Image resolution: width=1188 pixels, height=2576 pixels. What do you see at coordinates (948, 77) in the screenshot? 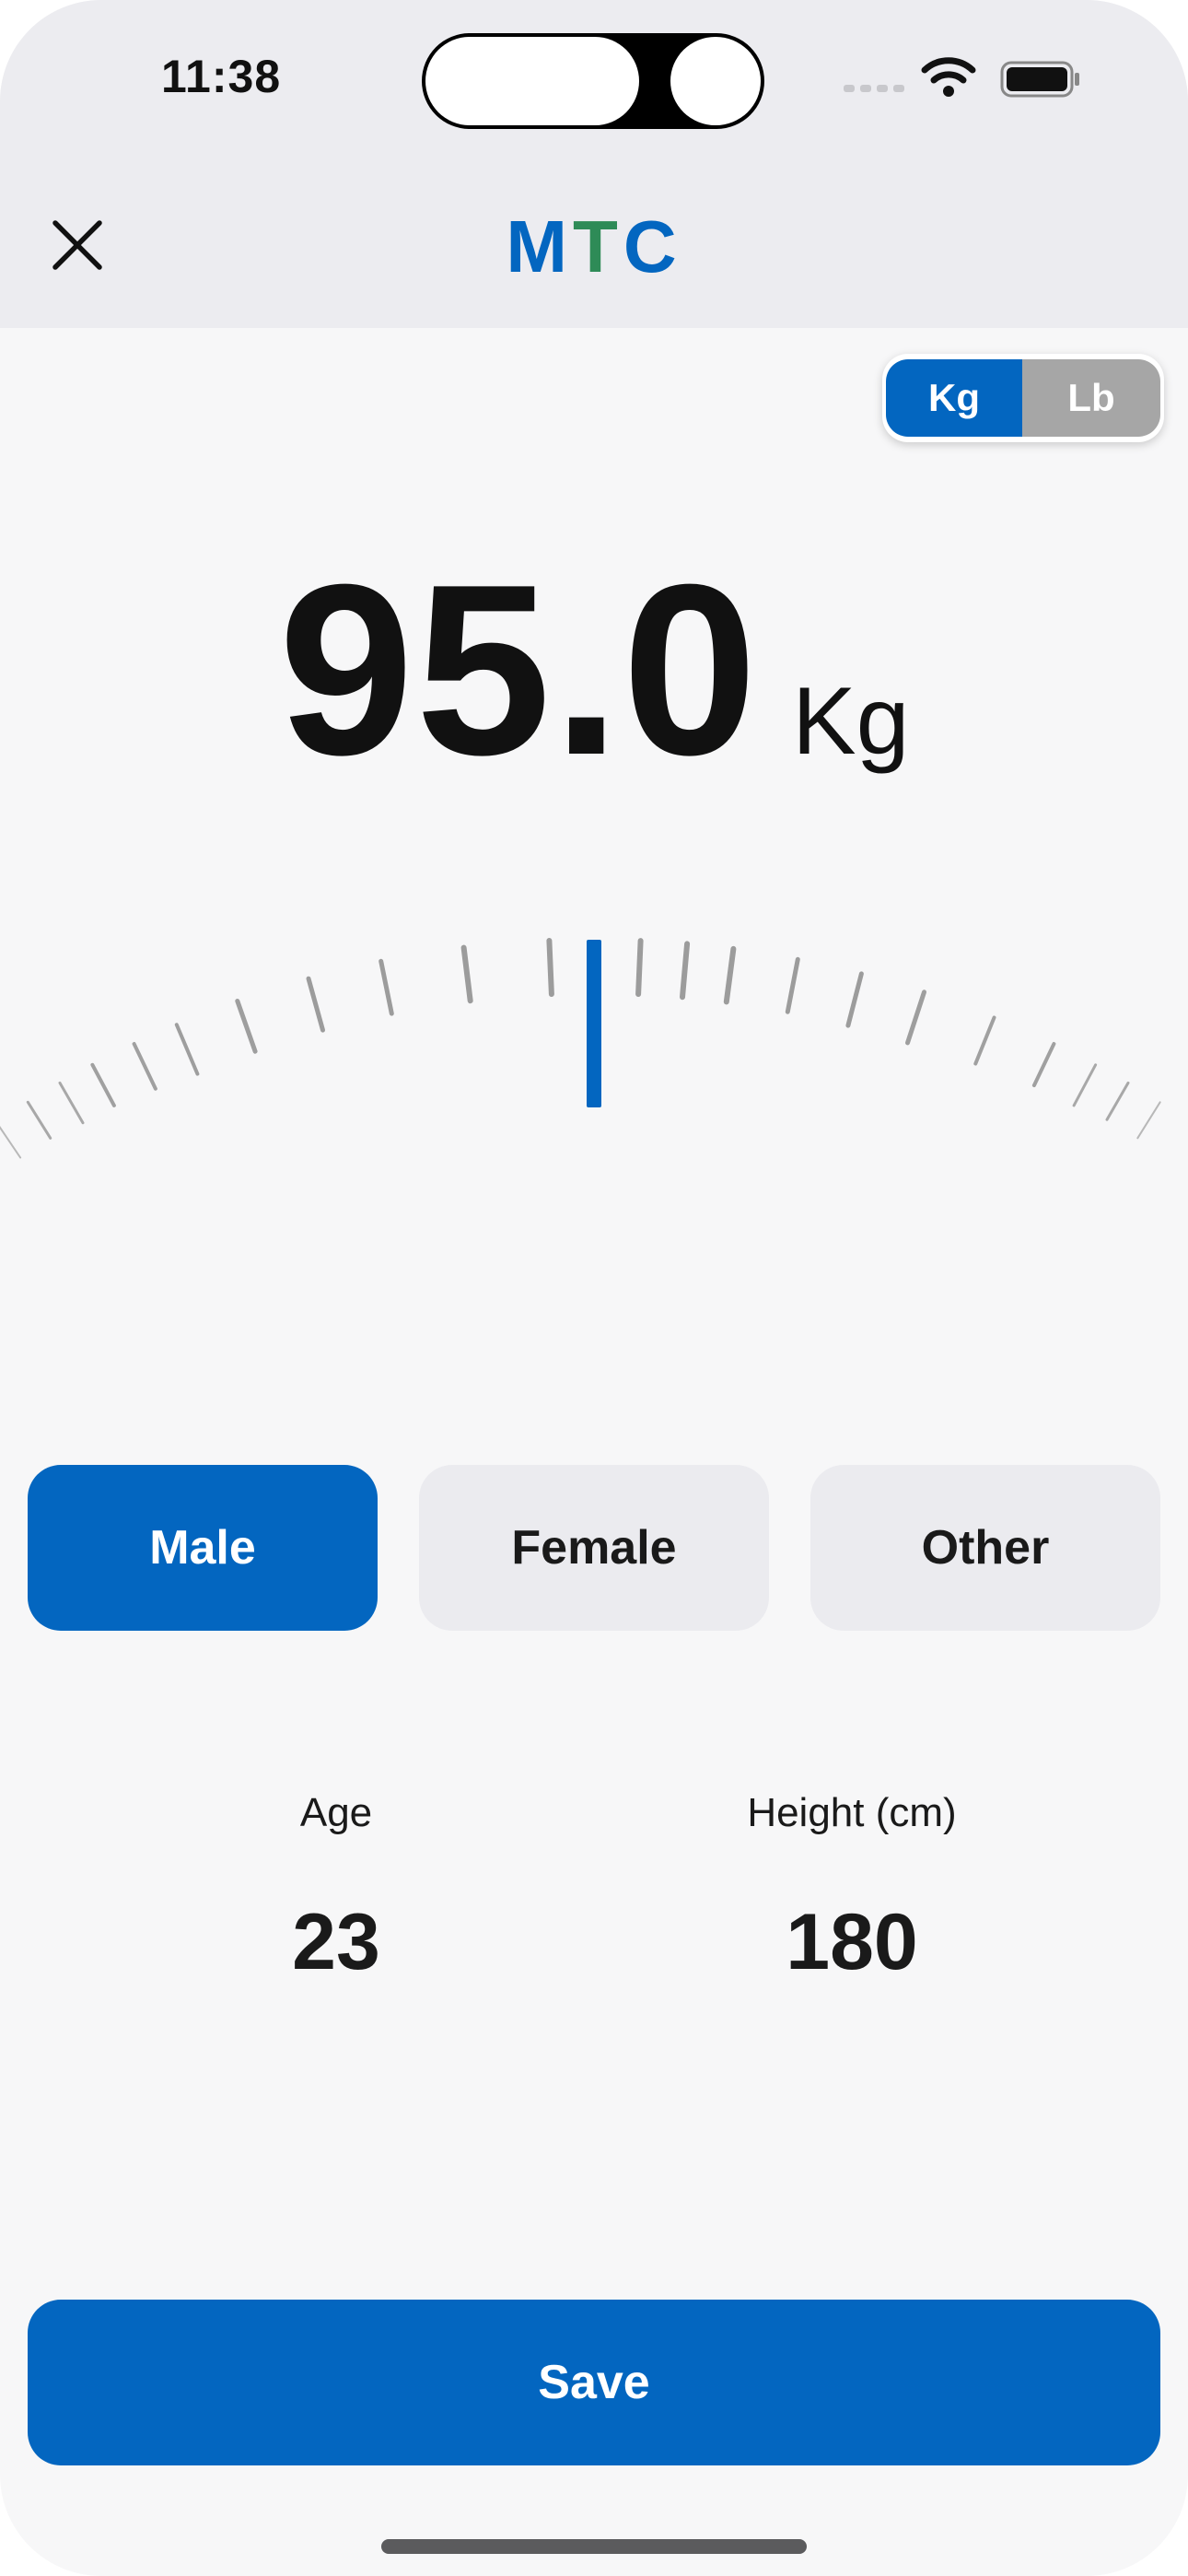
I see `wifi-icon` at bounding box center [948, 77].